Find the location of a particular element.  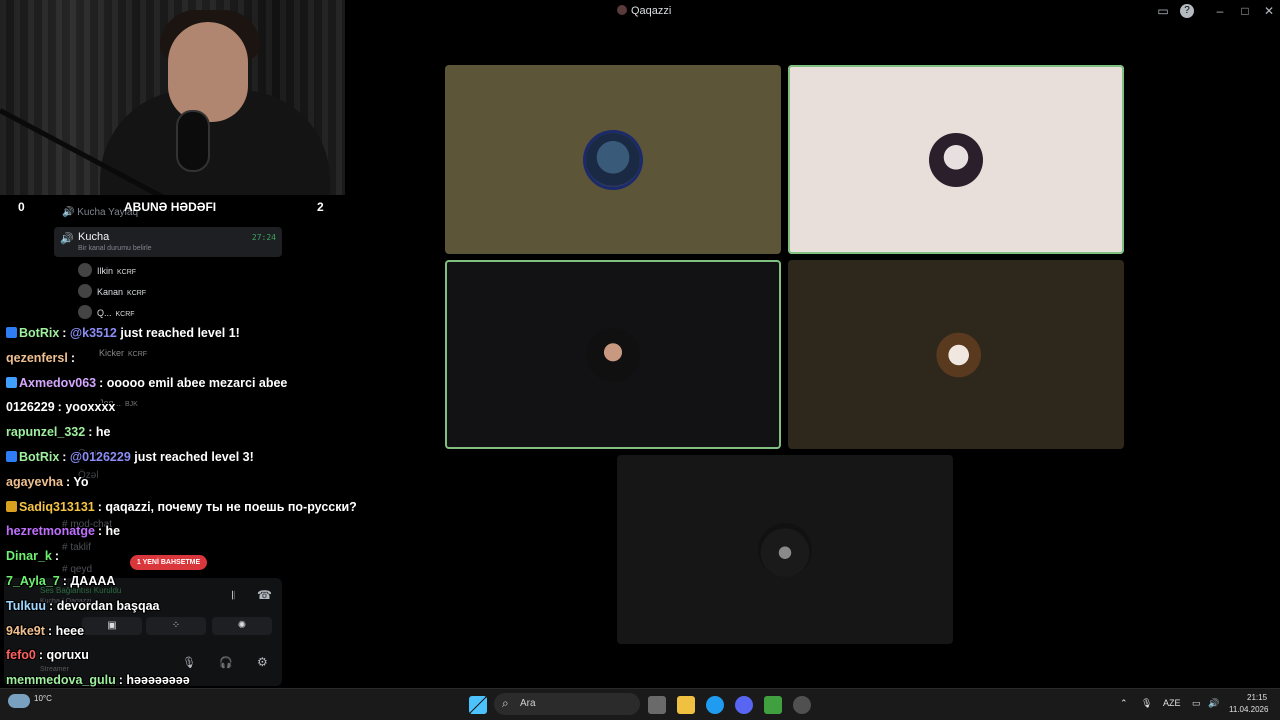

subscriber-goal: 0 ABUNƏ HƏDƏFI 2 is located at coordinates (171, 207).